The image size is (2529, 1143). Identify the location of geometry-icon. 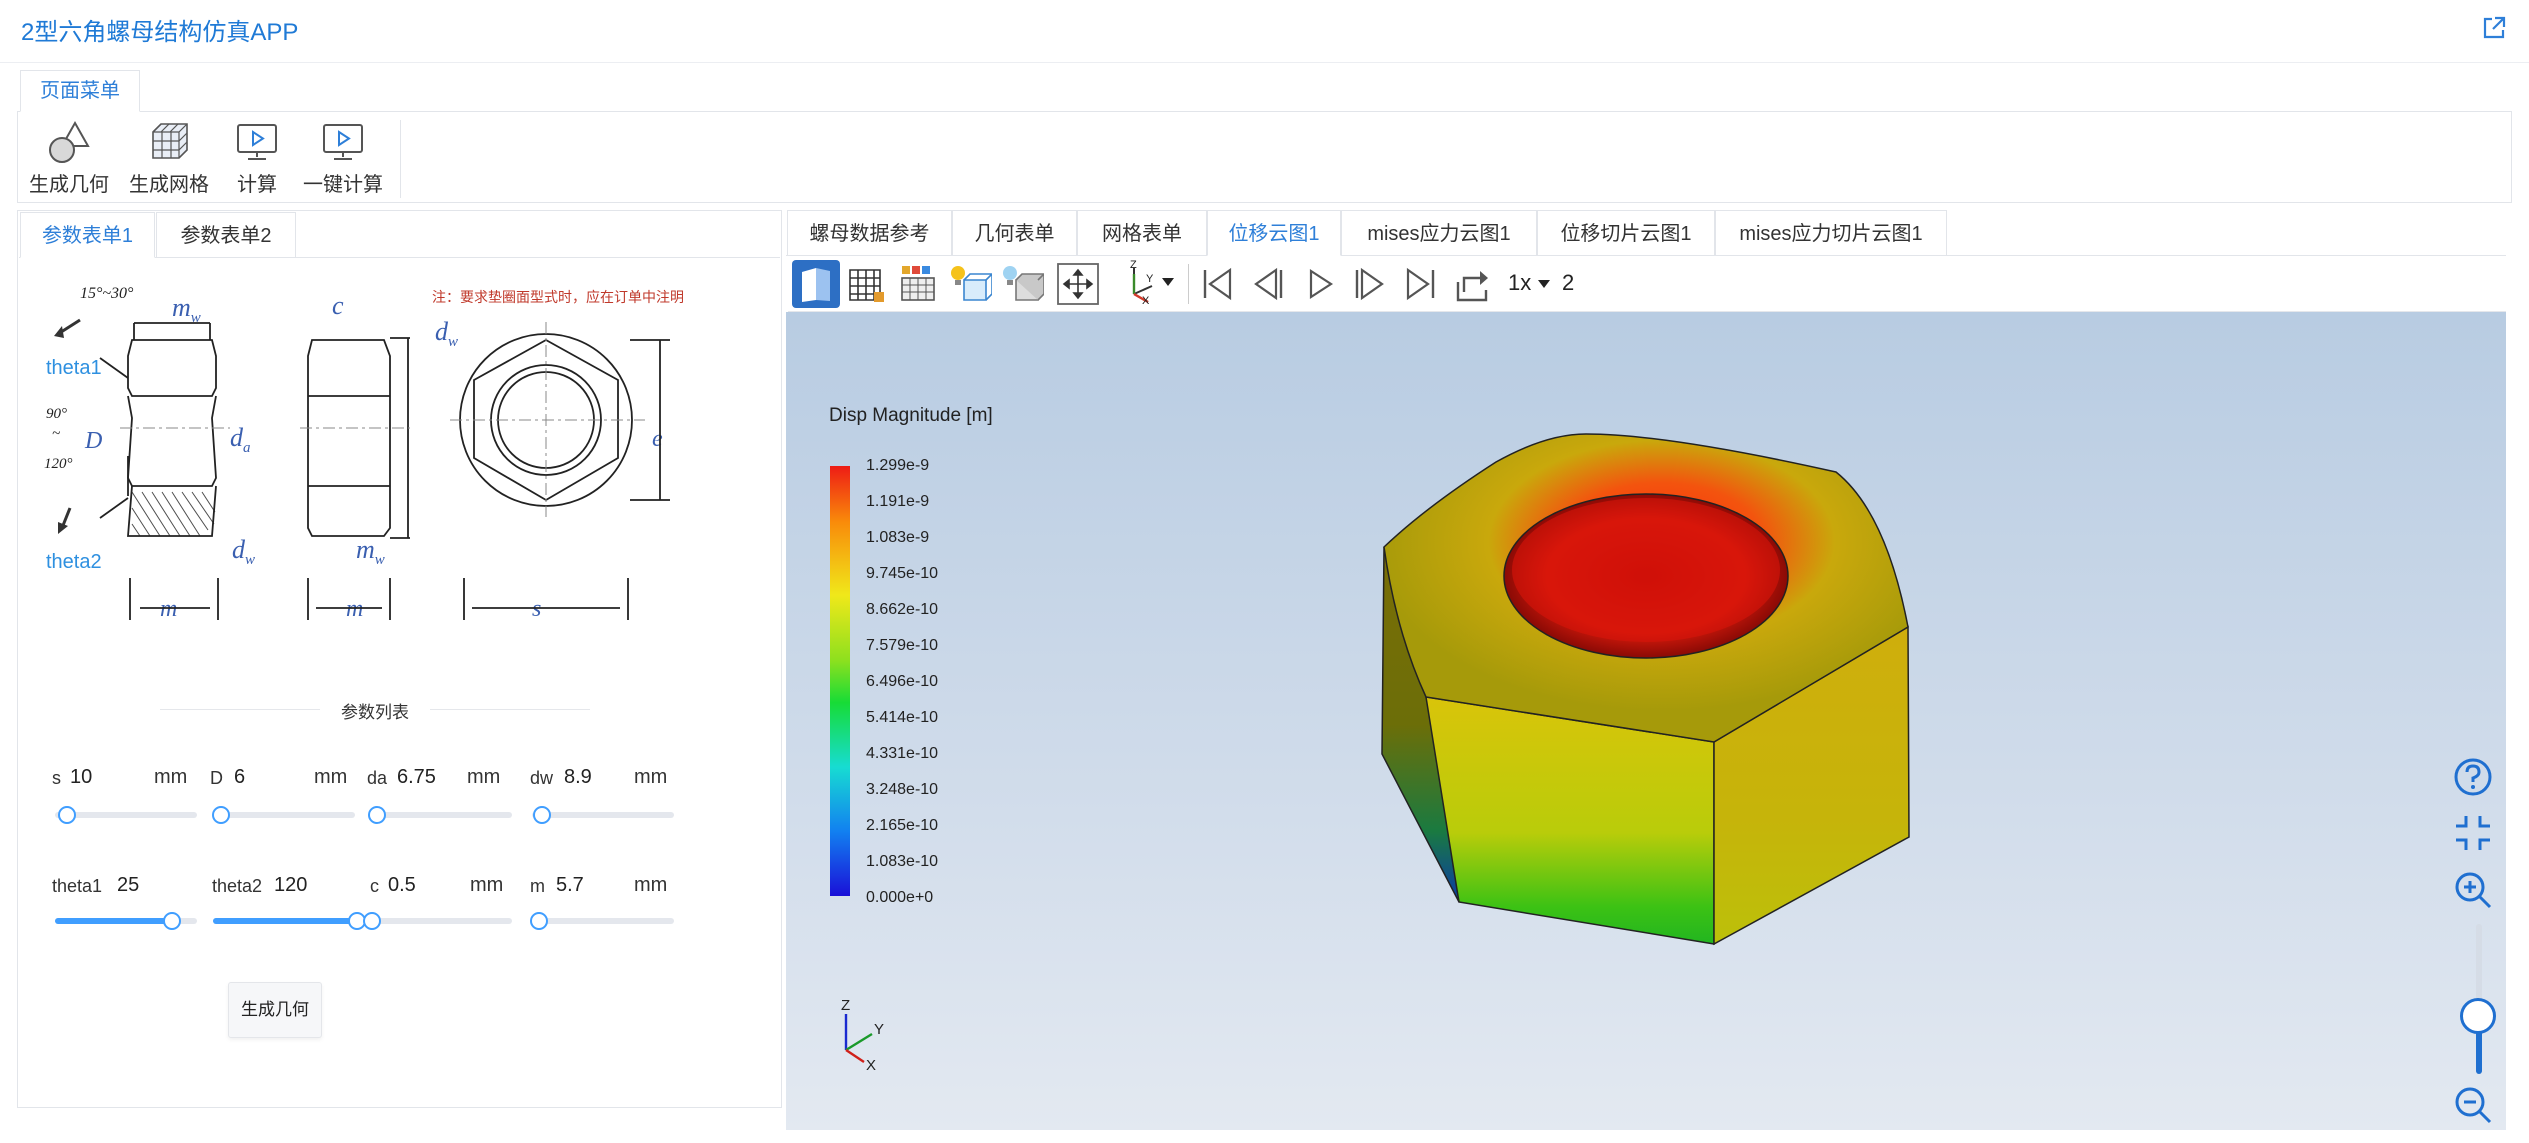
(69, 141).